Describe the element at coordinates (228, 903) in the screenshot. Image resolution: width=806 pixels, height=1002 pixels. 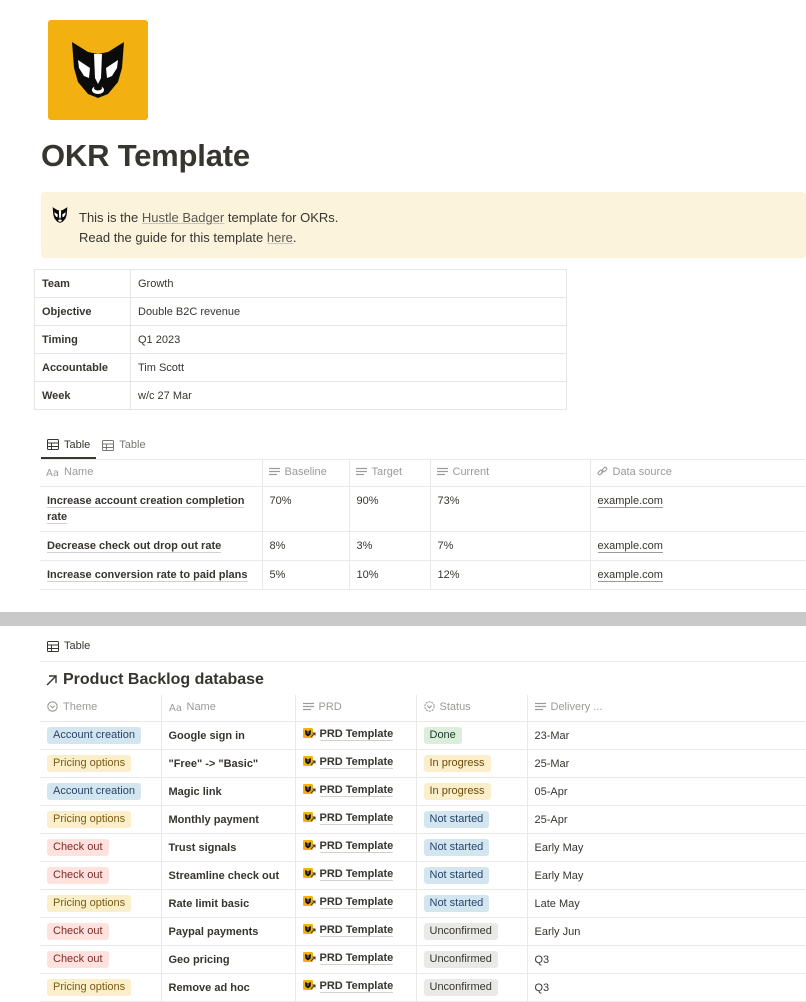
I see `feature-name-cell: Rate limit basic` at that location.